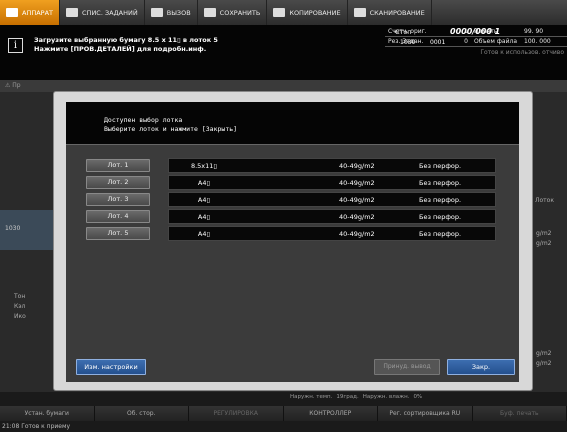 The image size is (567, 432). I want to click on left-panel-label: 1030, so click(13, 228).